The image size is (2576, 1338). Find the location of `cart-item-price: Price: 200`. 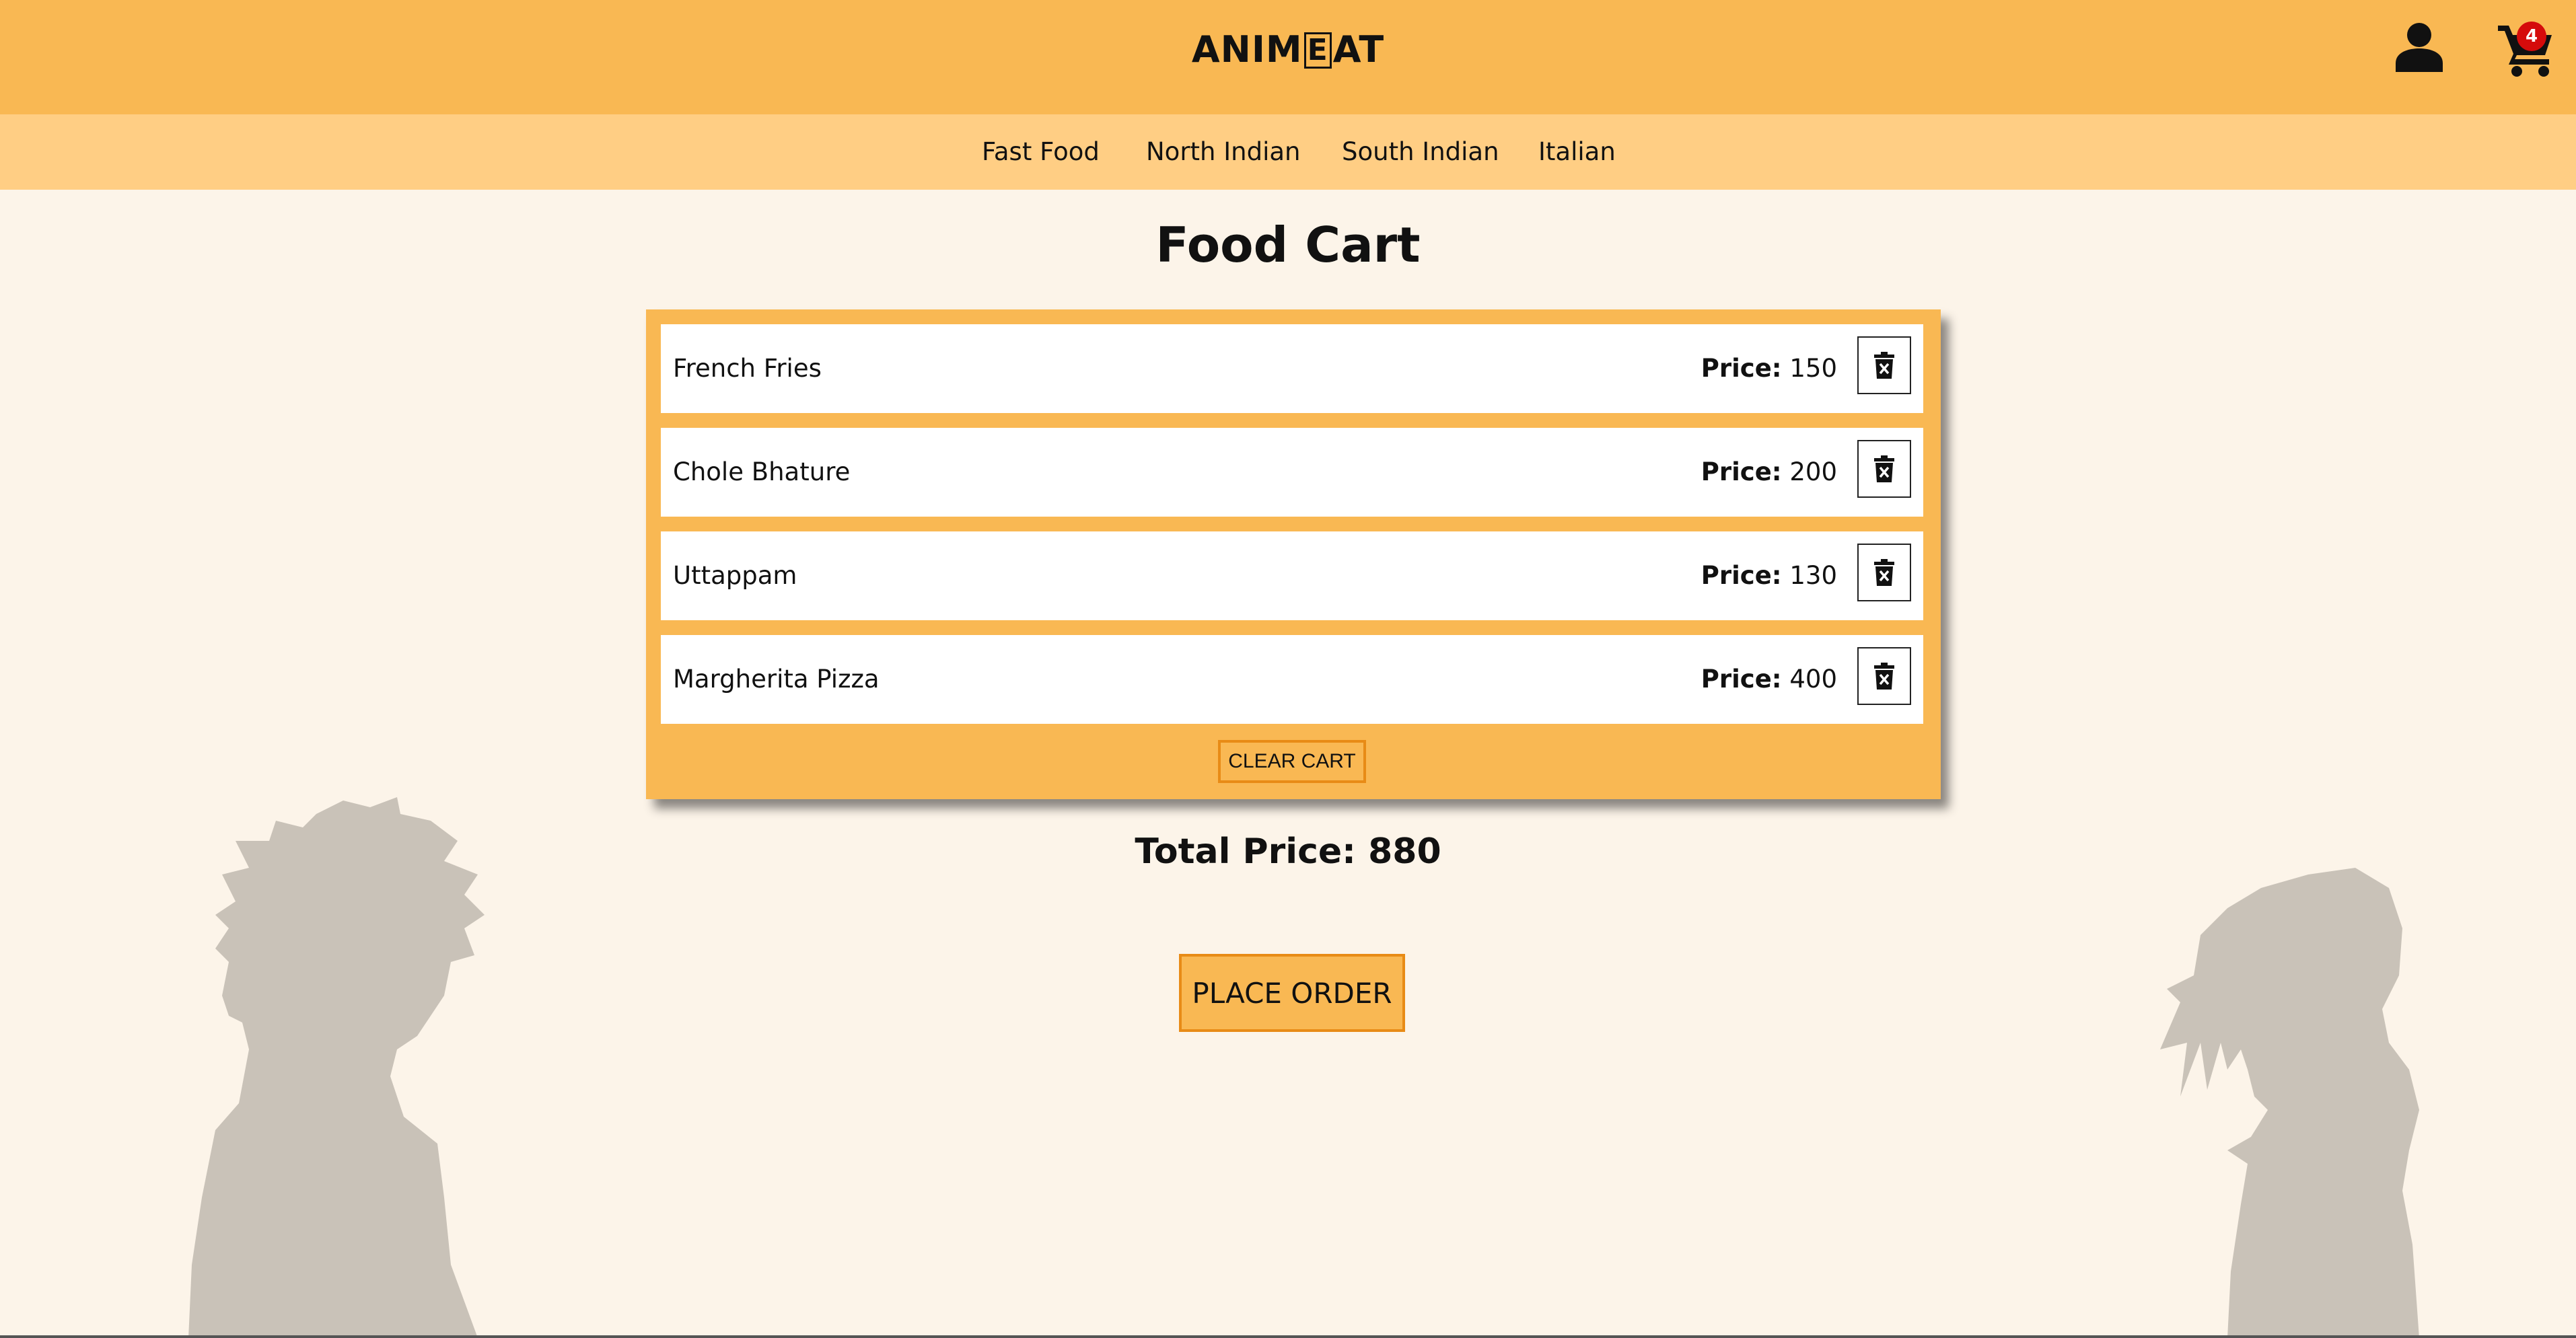

cart-item-price: Price: 200 is located at coordinates (1769, 472).